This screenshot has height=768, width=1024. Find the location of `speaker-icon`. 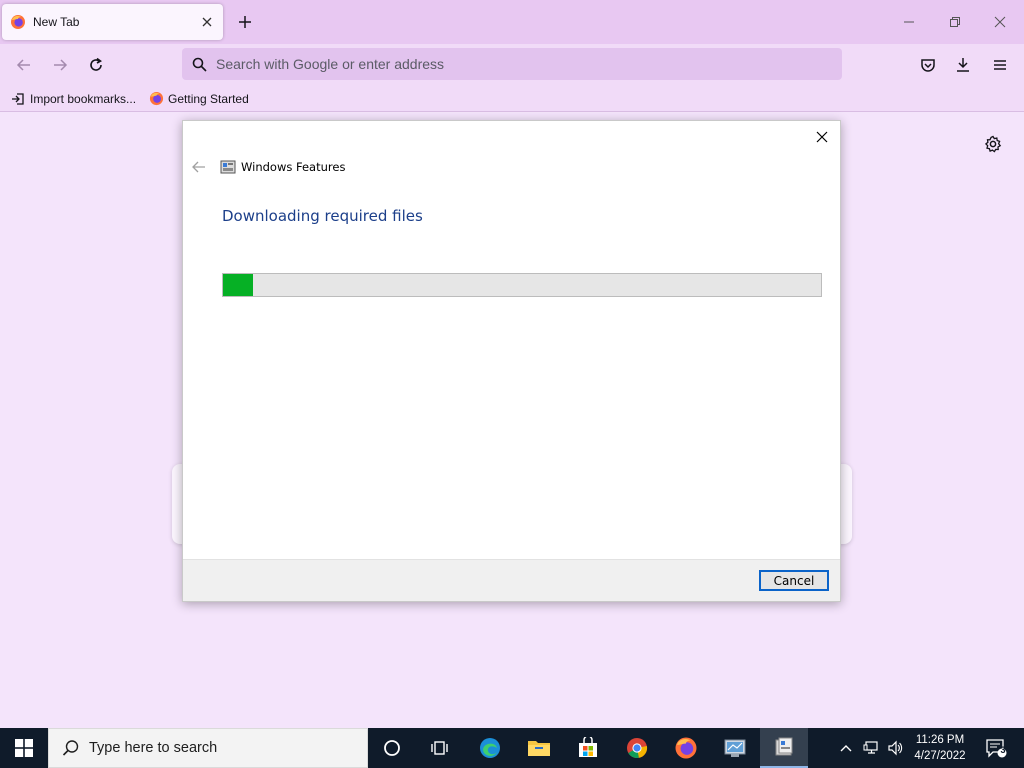

speaker-icon is located at coordinates (895, 748).